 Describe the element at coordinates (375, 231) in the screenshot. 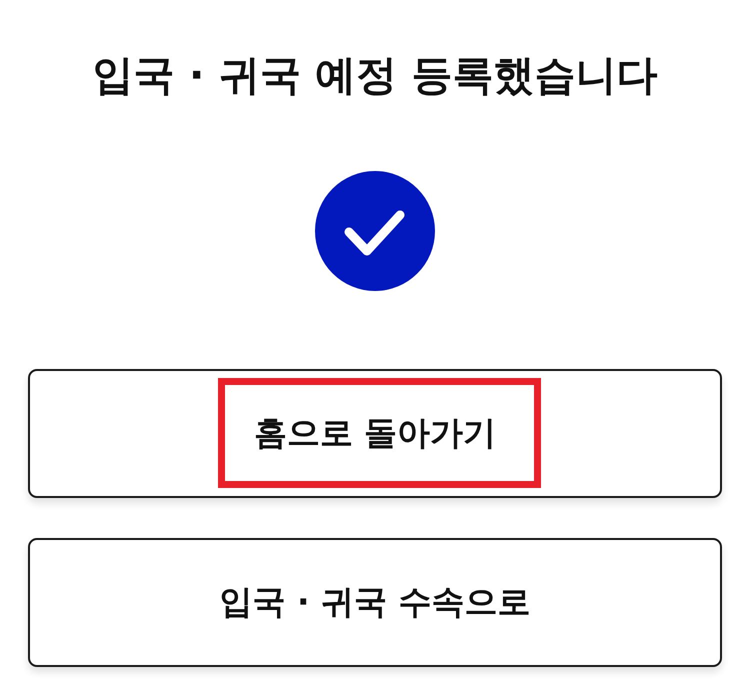

I see `checkmark-circle-icon` at that location.